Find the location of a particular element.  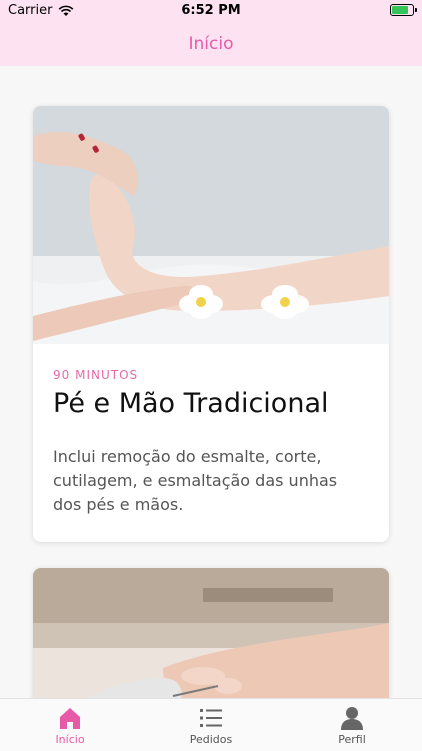

navigation-bar: Início is located at coordinates (211, 44).